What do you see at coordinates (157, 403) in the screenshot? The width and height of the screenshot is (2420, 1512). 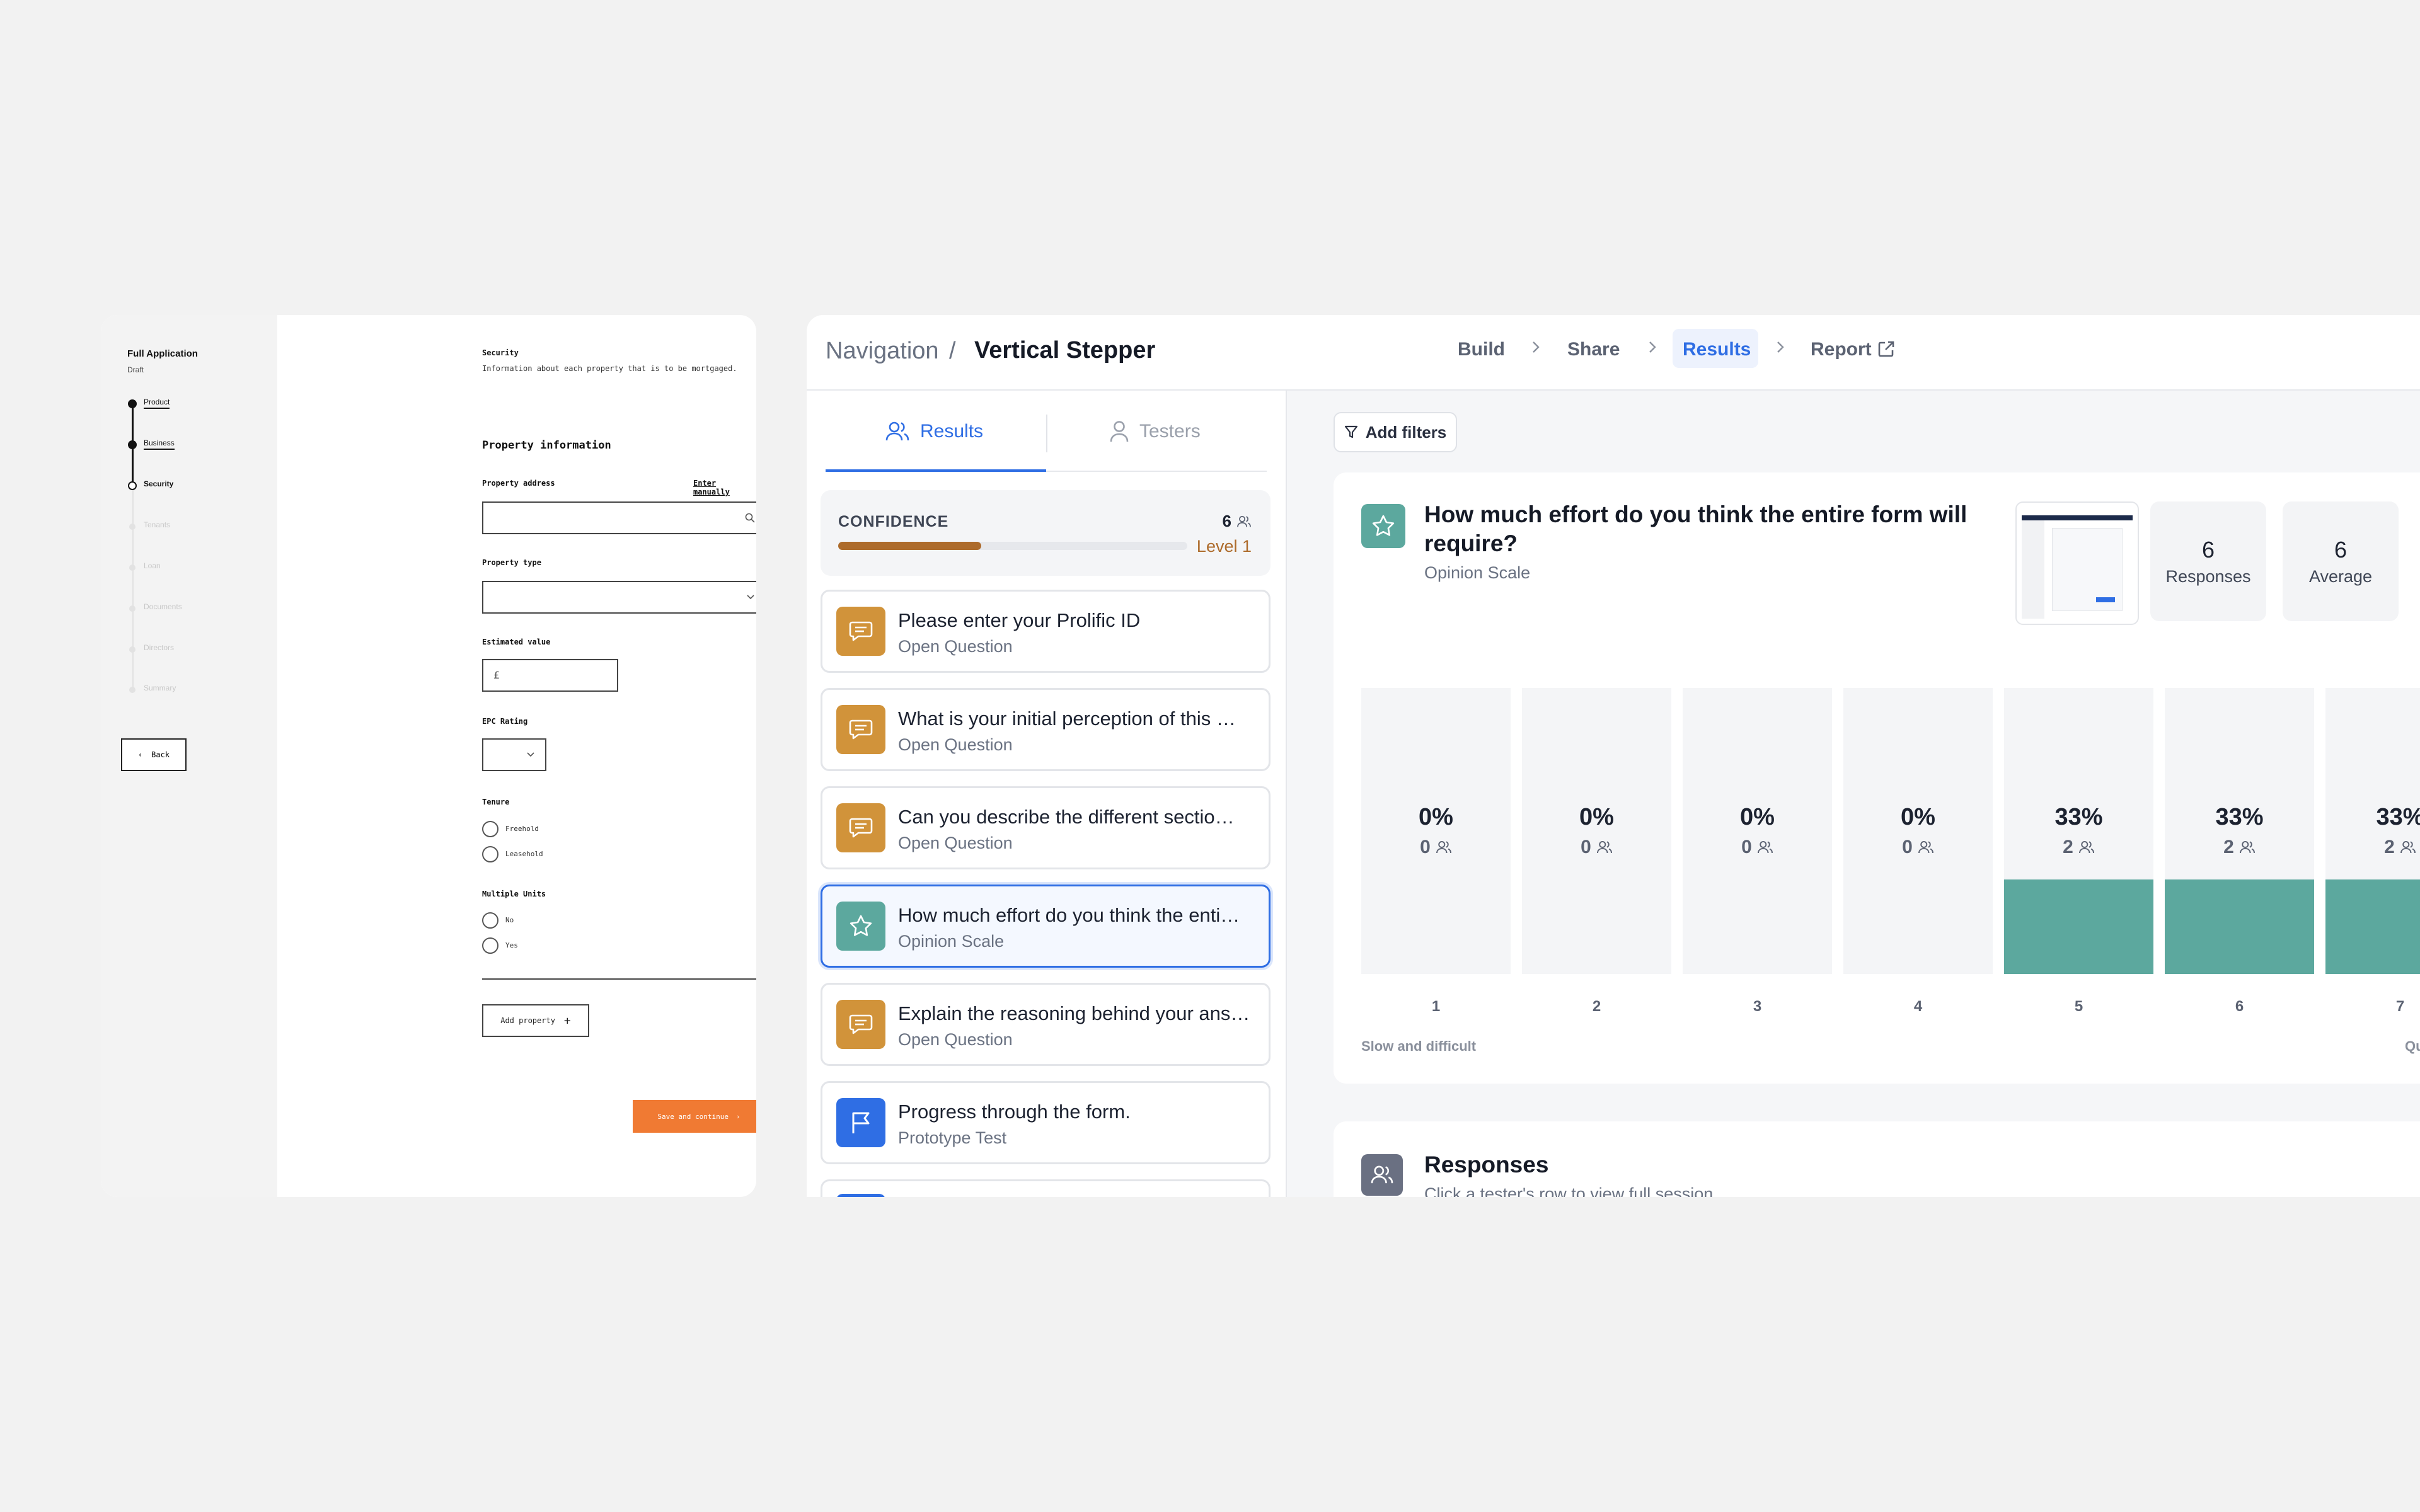 I see `step-product: Product` at bounding box center [157, 403].